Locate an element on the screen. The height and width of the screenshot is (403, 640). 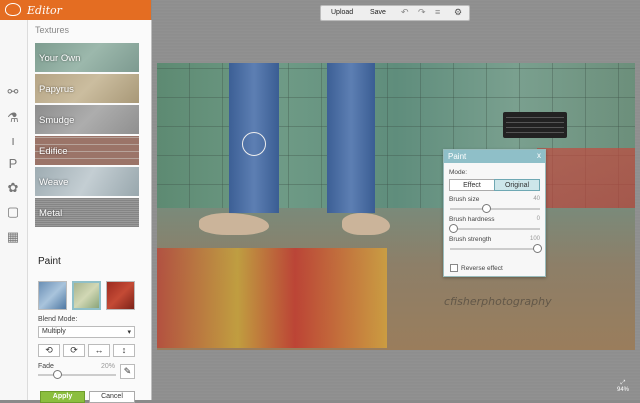
zoom-value: 94% is located at coordinates (623, 390).